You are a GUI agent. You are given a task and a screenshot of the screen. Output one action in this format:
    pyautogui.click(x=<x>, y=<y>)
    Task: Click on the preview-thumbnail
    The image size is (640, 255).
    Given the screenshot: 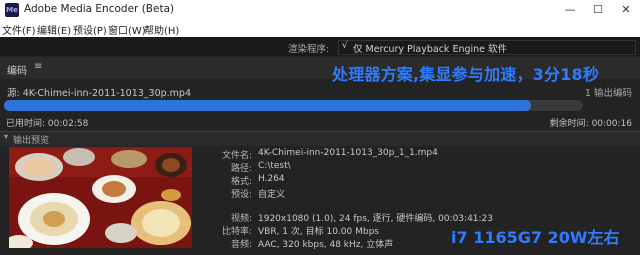 What is the action you would take?
    pyautogui.click(x=100, y=197)
    